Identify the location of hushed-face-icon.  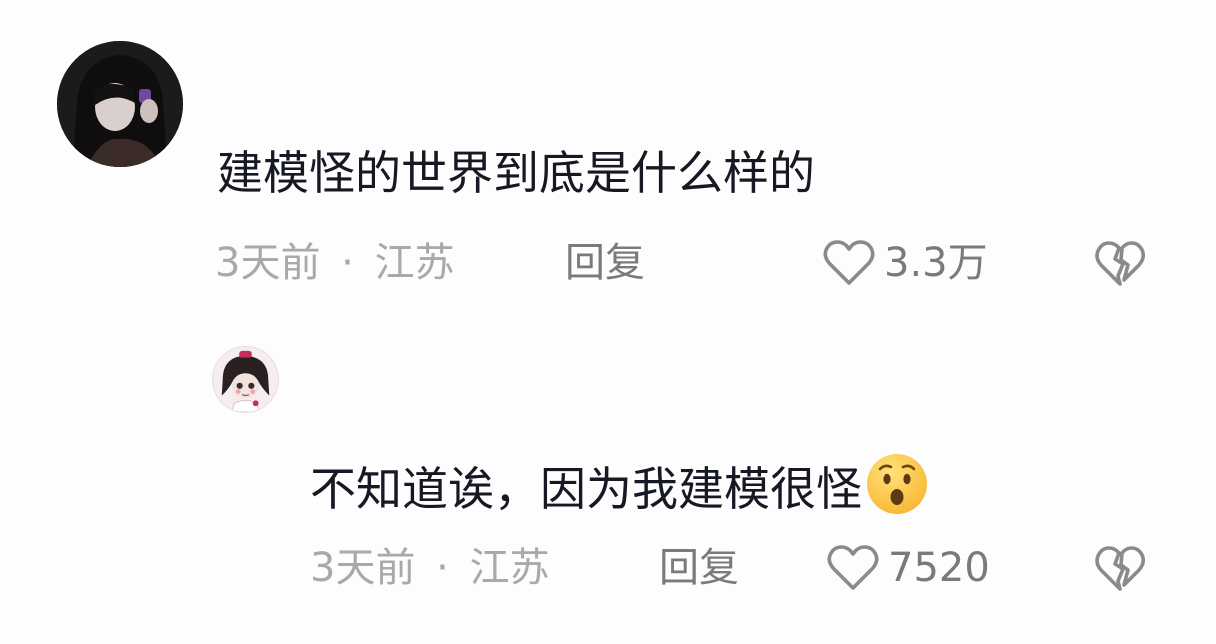
(897, 484).